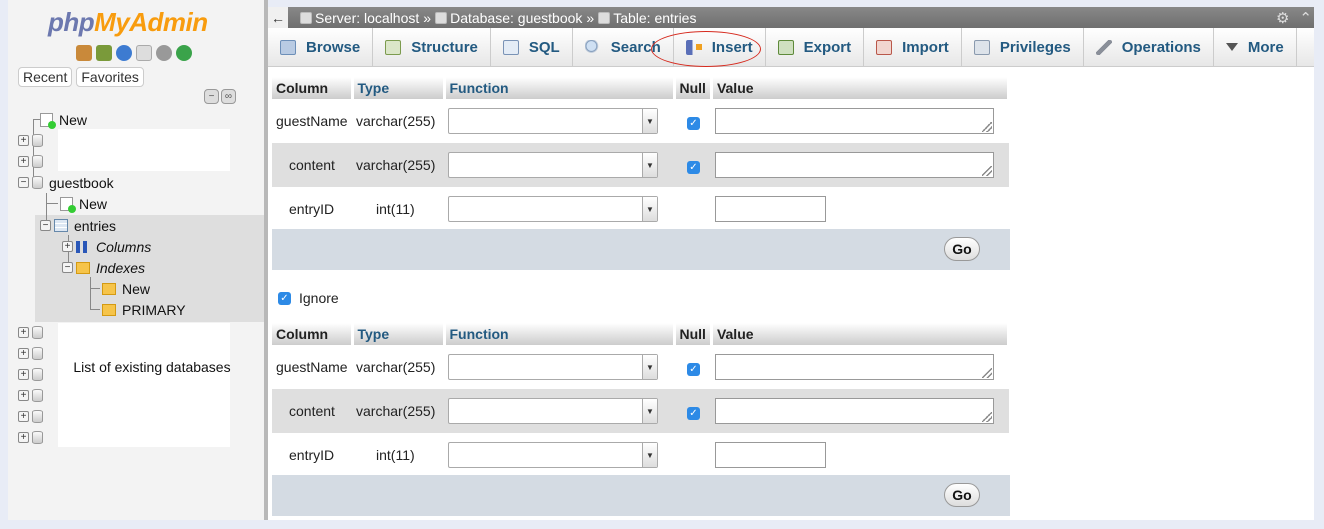 Image resolution: width=1324 pixels, height=529 pixels. Describe the element at coordinates (815, 47) in the screenshot. I see `tab-export: Export` at that location.